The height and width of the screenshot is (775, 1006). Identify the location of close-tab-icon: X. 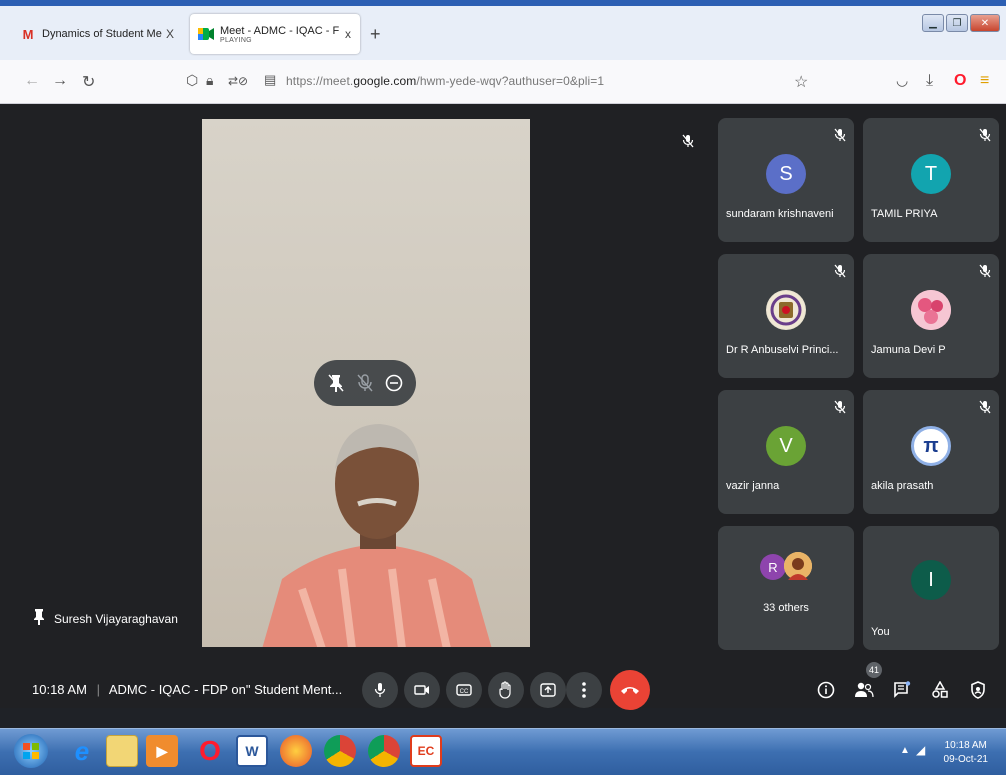
(170, 34).